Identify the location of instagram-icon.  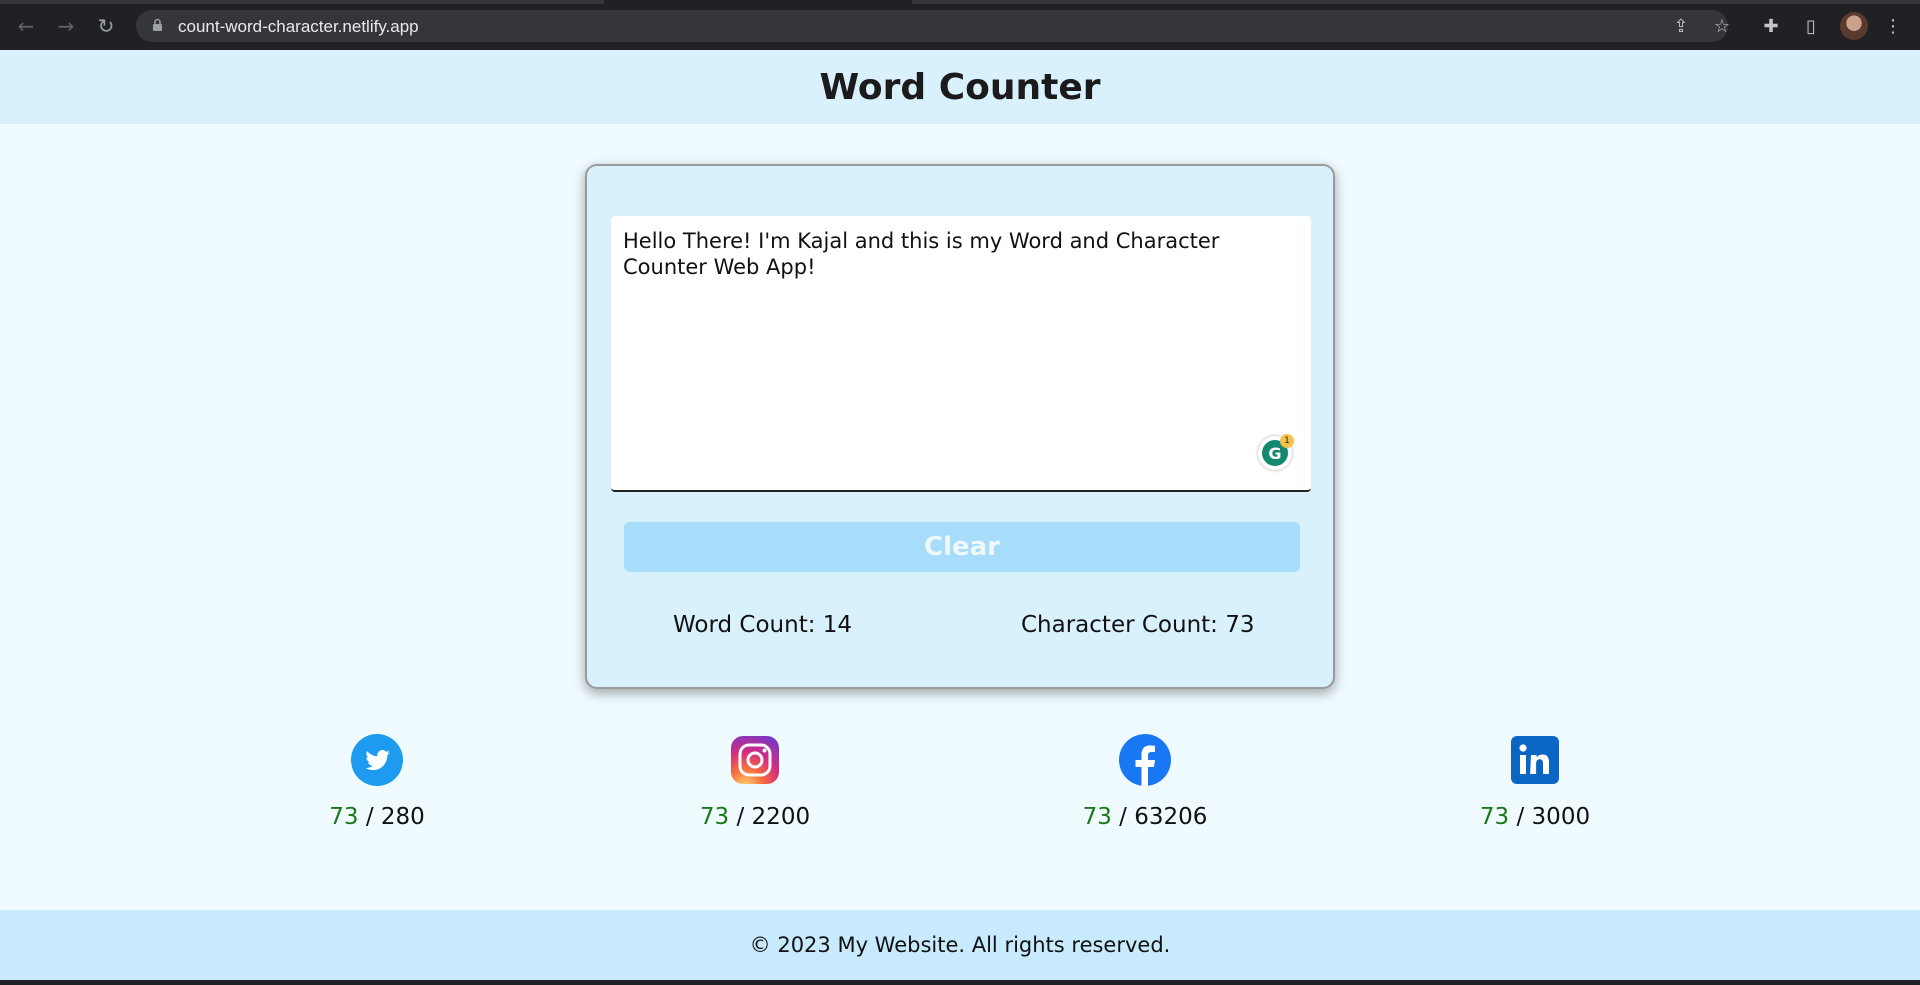
(755, 760).